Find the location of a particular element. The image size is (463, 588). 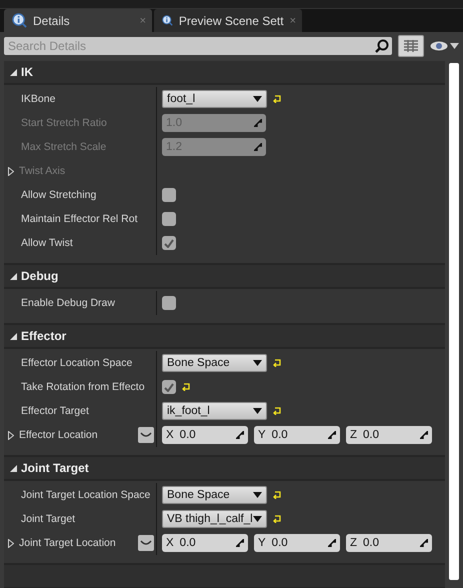

property-label: Maintain Effector Rel Rot is located at coordinates (79, 219).